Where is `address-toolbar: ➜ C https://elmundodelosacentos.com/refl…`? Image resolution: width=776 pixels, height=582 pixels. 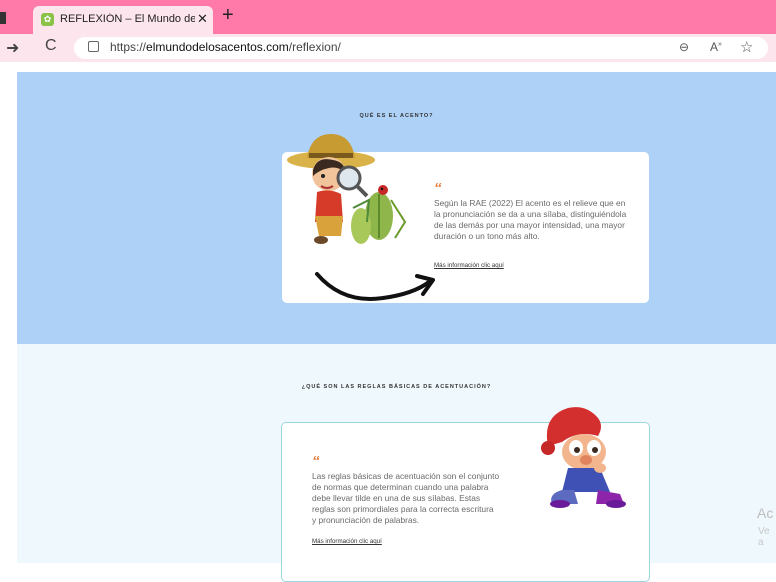
address-toolbar: ➜ C https://elmundodelosacentos.com/refl… is located at coordinates (388, 48).